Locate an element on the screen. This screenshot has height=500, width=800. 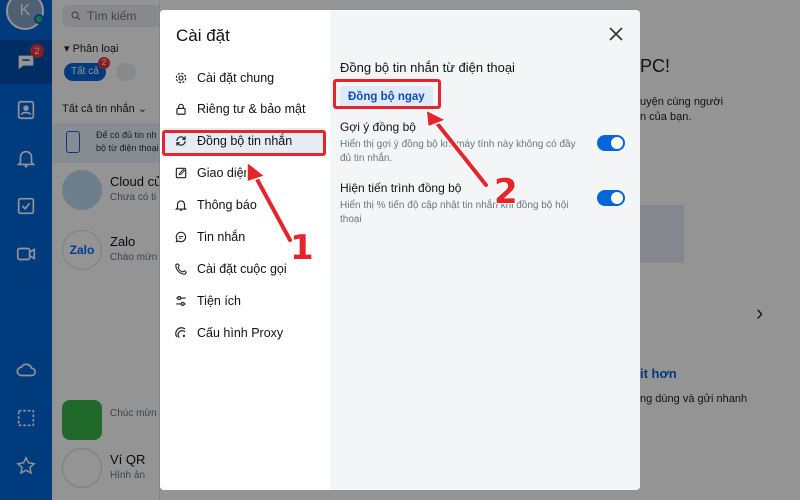
menu-utilities: Tiện ích is located at coordinates (244, 301).